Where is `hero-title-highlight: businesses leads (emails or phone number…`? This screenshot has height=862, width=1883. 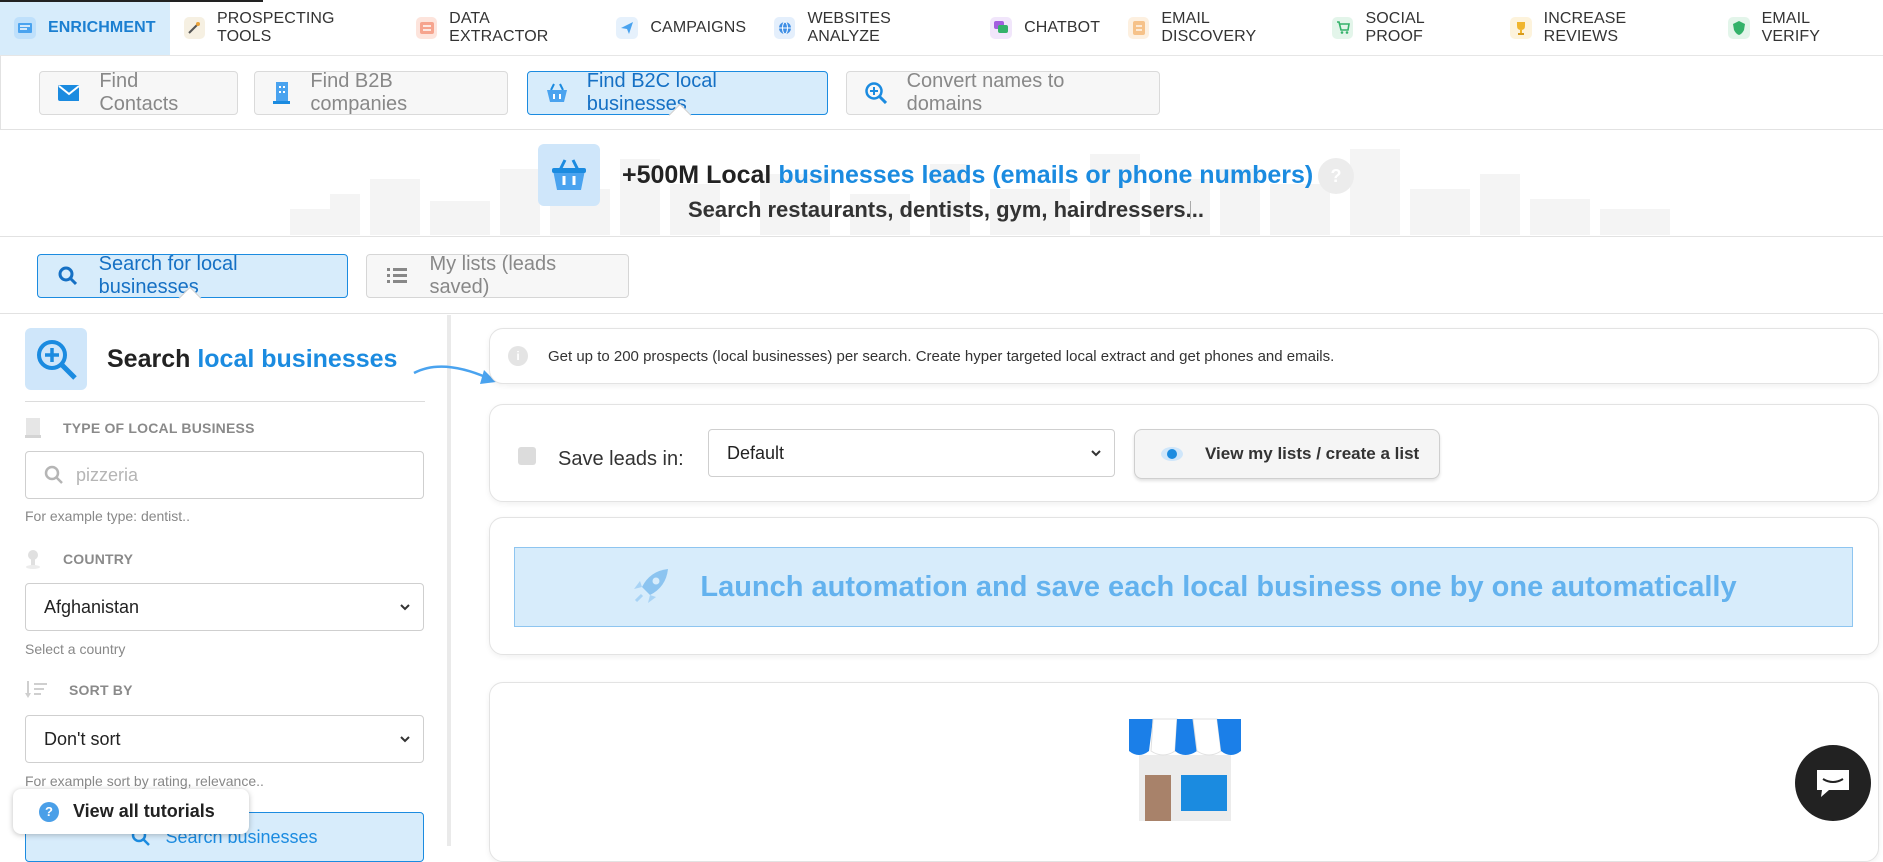 hero-title-highlight: businesses leads (emails or phone number… is located at coordinates (1046, 175).